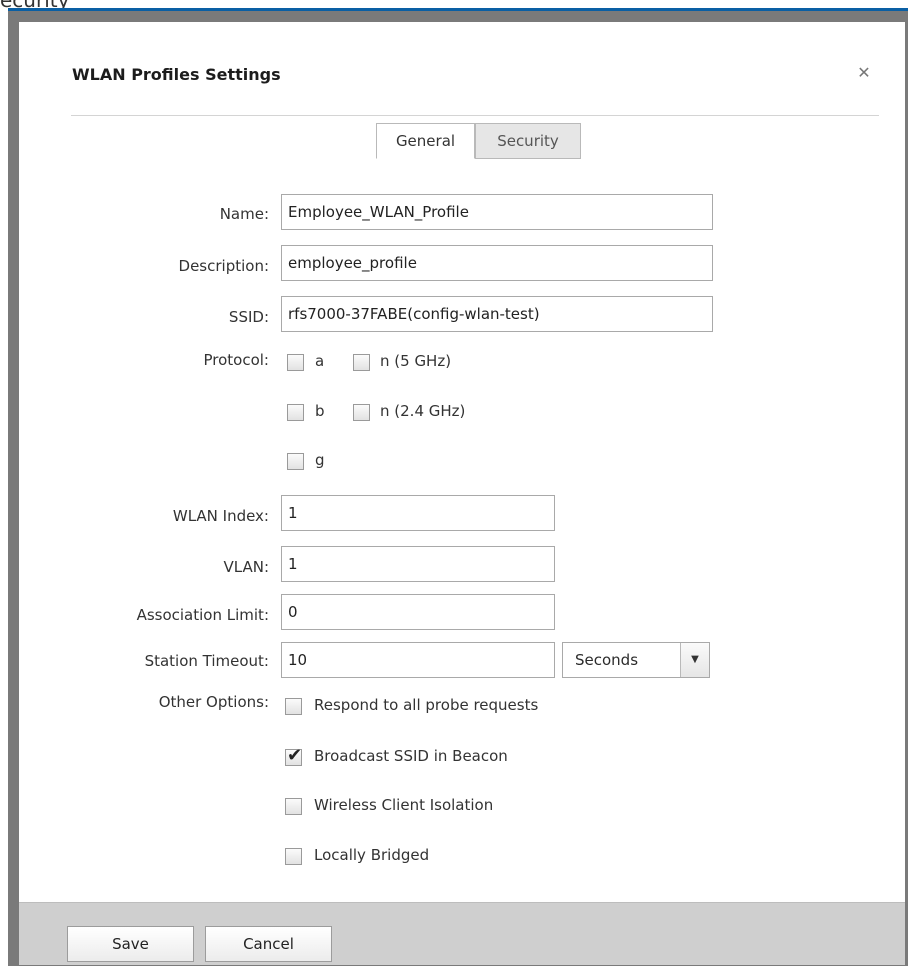 This screenshot has width=910, height=967. I want to click on broadcast-ssid-label: Broadcast SSID in Beacon, so click(411, 756).